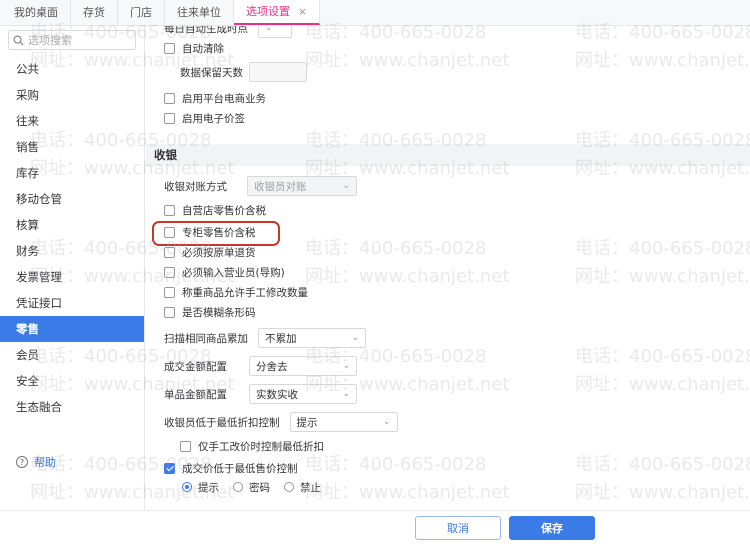  I want to click on section-cashier: 收银, so click(448, 155).